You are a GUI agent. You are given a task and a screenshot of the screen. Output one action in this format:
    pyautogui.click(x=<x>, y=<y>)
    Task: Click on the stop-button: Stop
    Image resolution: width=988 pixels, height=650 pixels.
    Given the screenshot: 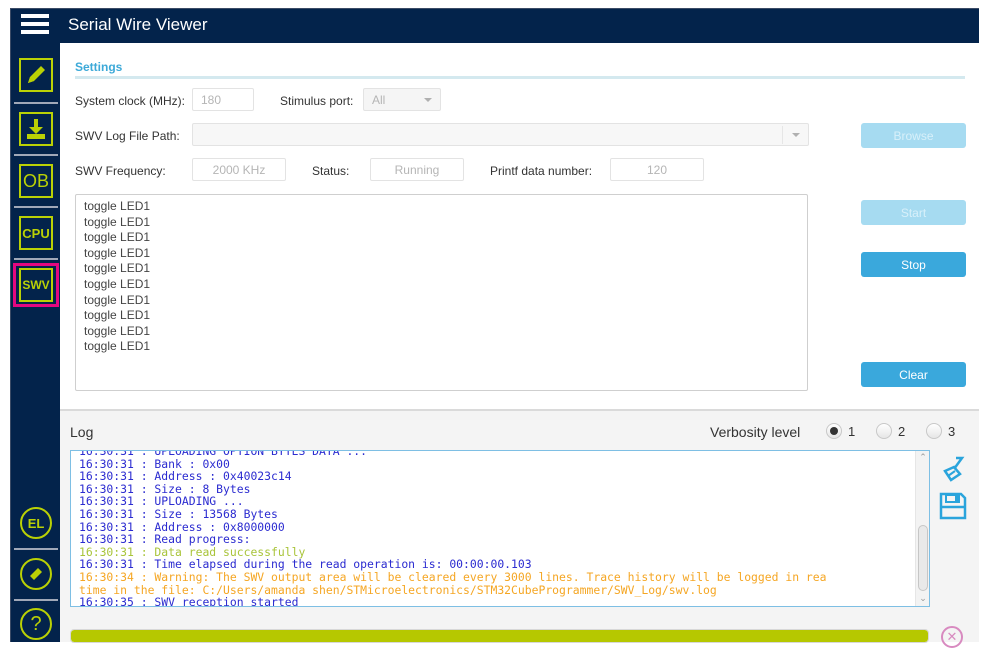 What is the action you would take?
    pyautogui.click(x=913, y=264)
    